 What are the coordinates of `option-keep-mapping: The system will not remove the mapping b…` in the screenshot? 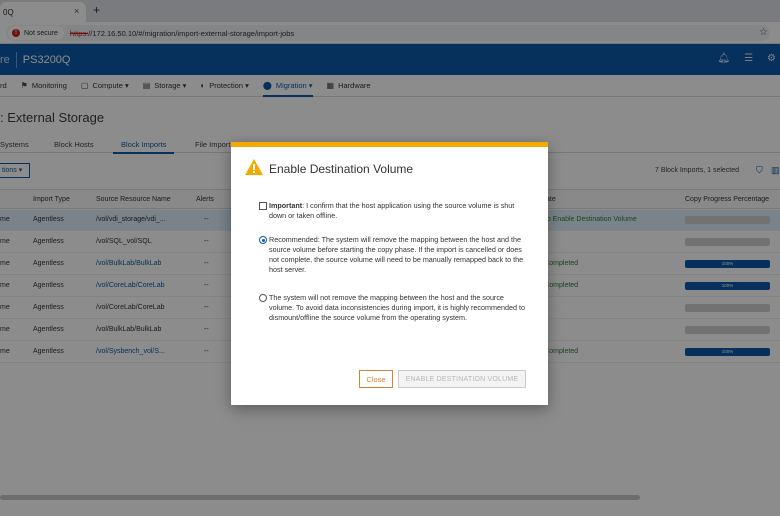 It's located at (395, 308).